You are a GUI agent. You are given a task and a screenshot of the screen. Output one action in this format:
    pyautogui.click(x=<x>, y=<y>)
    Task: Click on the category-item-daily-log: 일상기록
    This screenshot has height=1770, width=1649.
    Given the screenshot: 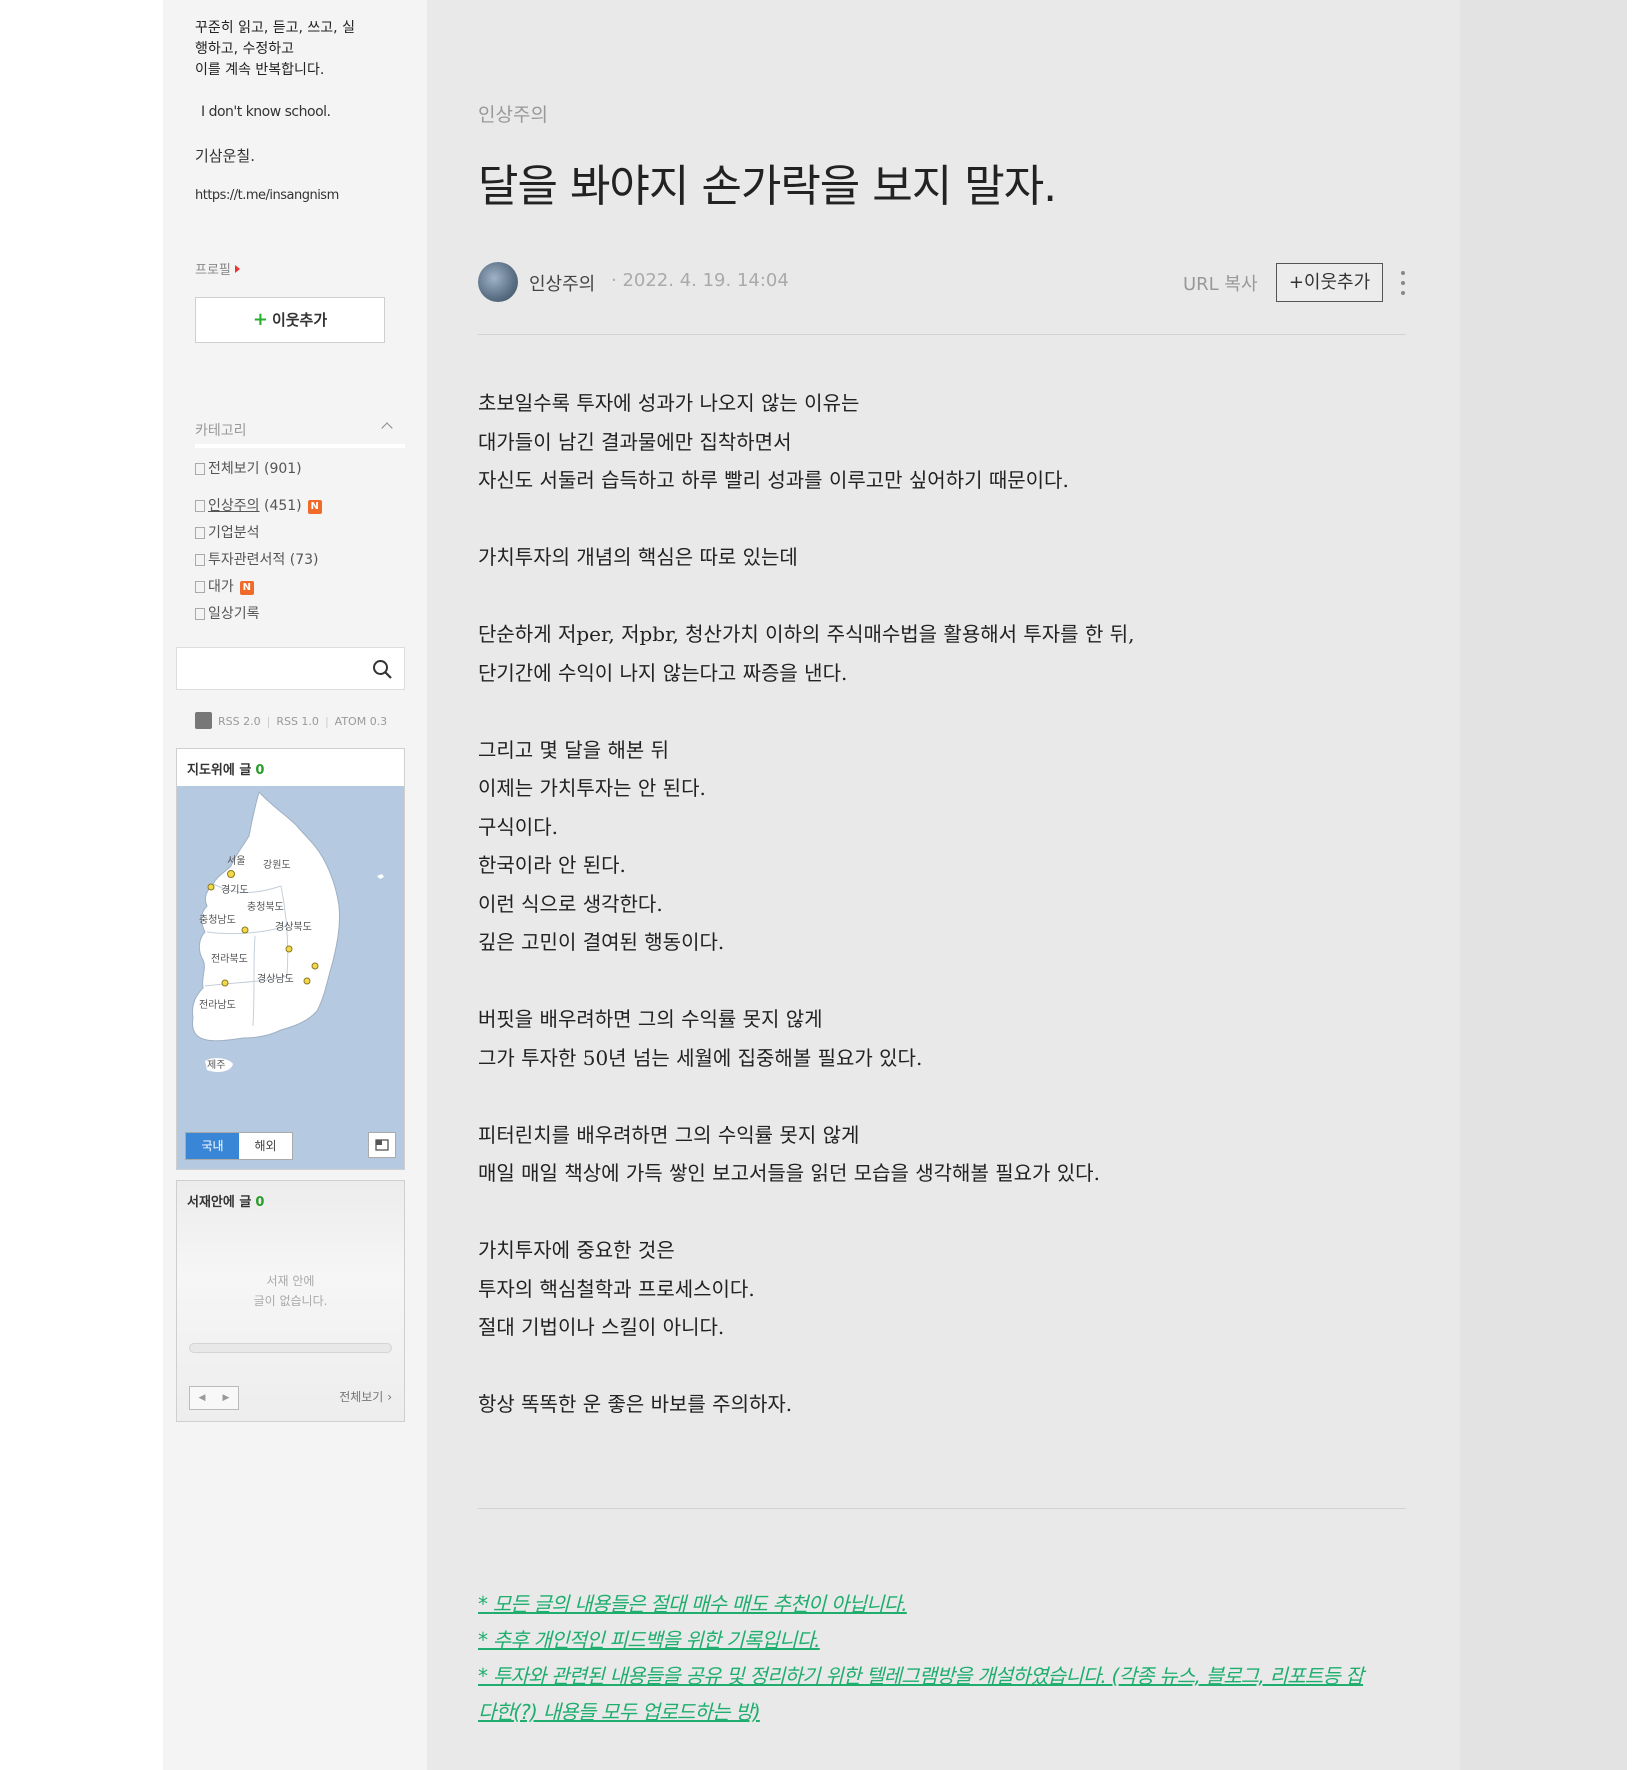 What is the action you would take?
    pyautogui.click(x=227, y=613)
    